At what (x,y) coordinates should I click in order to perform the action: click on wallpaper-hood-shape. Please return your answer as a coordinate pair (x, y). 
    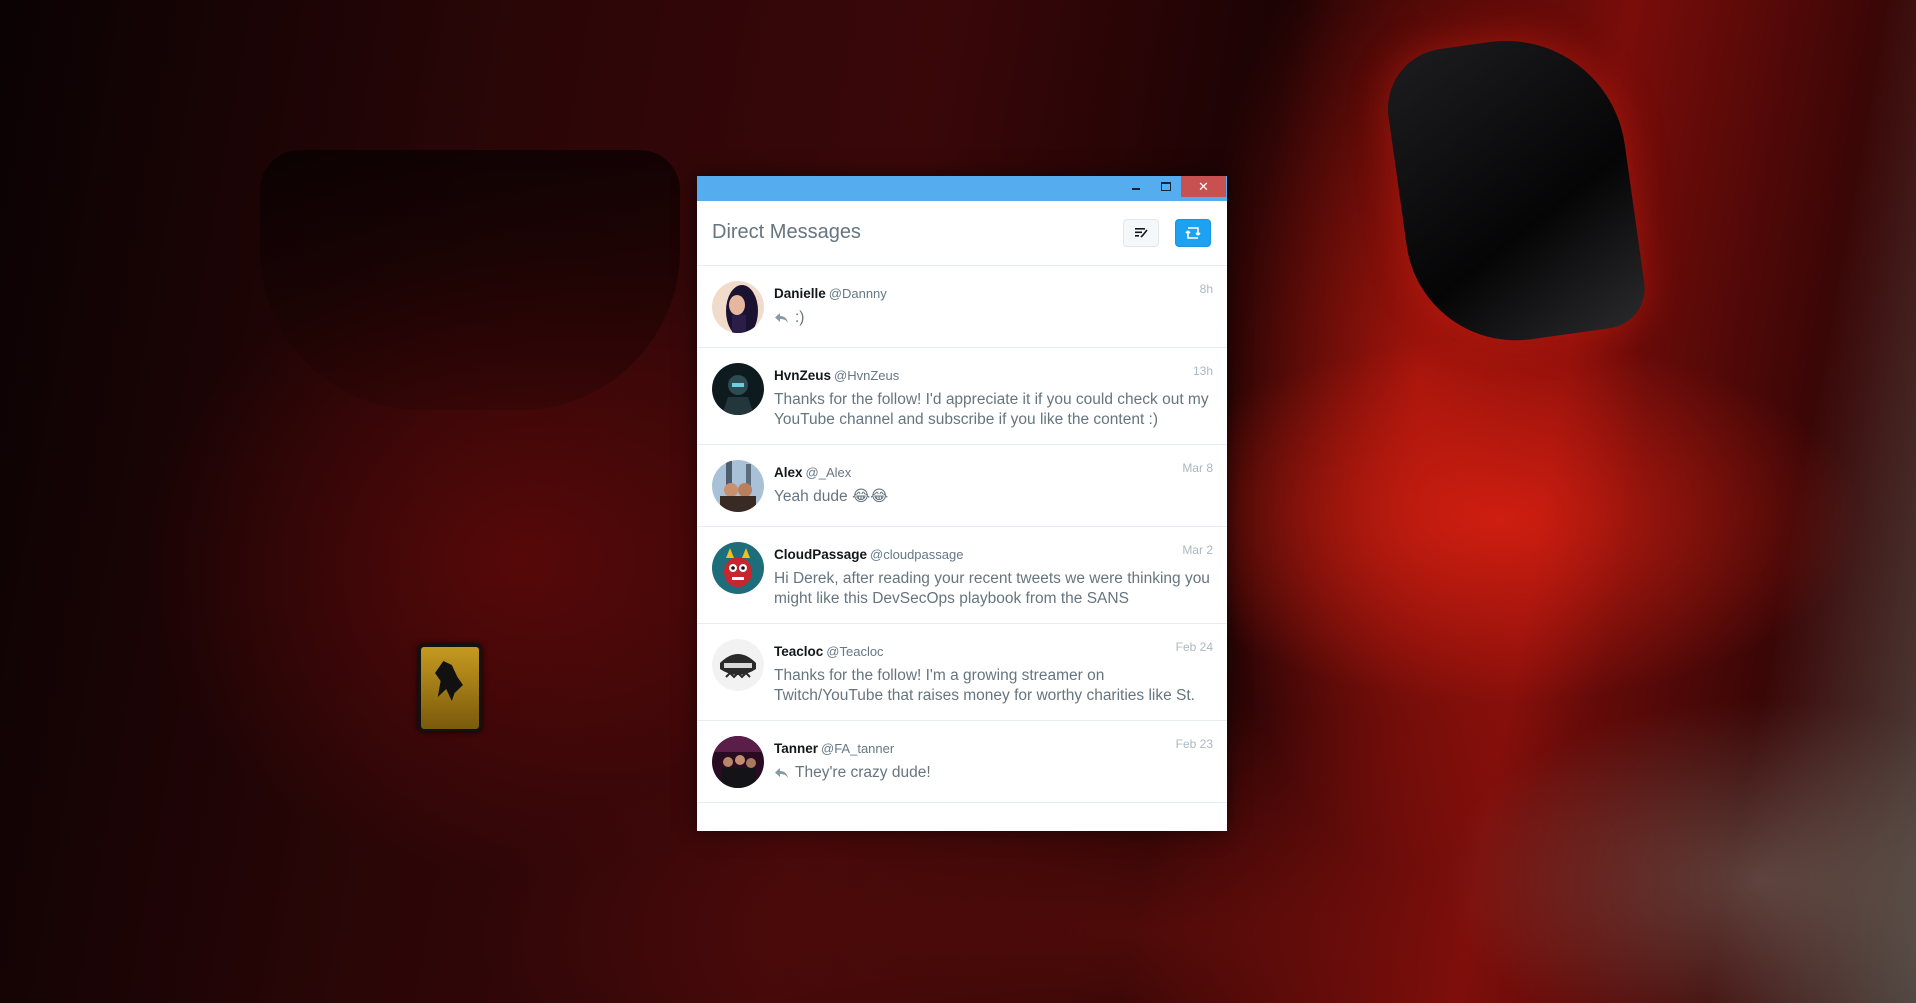
    Looking at the image, I should click on (470, 280).